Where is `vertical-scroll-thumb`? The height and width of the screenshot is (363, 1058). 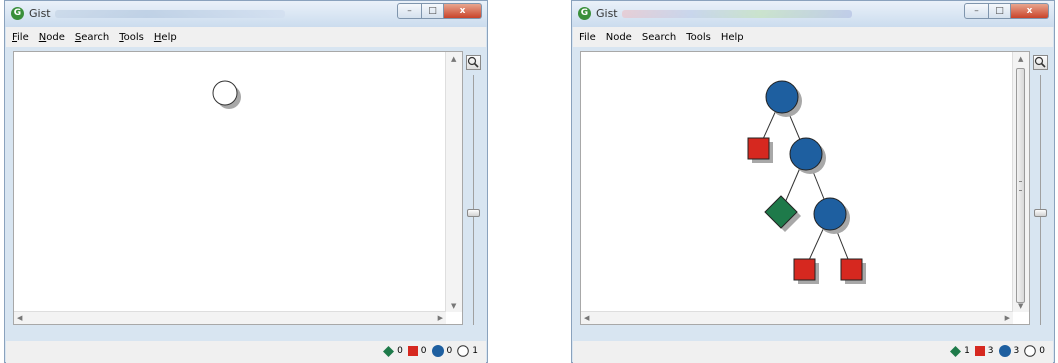 vertical-scroll-thumb is located at coordinates (1020, 185).